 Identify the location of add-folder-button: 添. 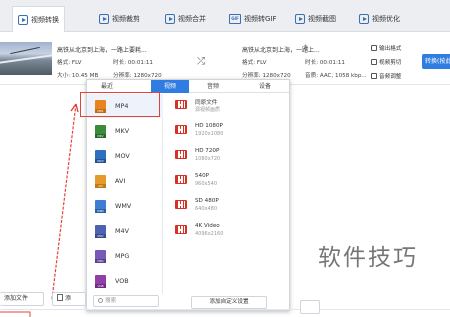
(69, 299).